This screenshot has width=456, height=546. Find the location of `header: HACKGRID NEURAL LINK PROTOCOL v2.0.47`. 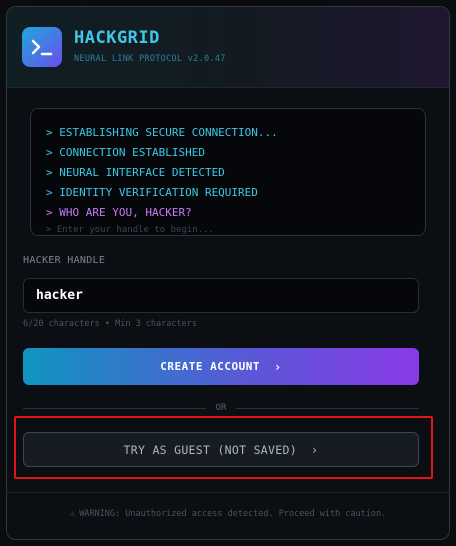

header: HACKGRID NEURAL LINK PROTOCOL v2.0.47 is located at coordinates (228, 47).